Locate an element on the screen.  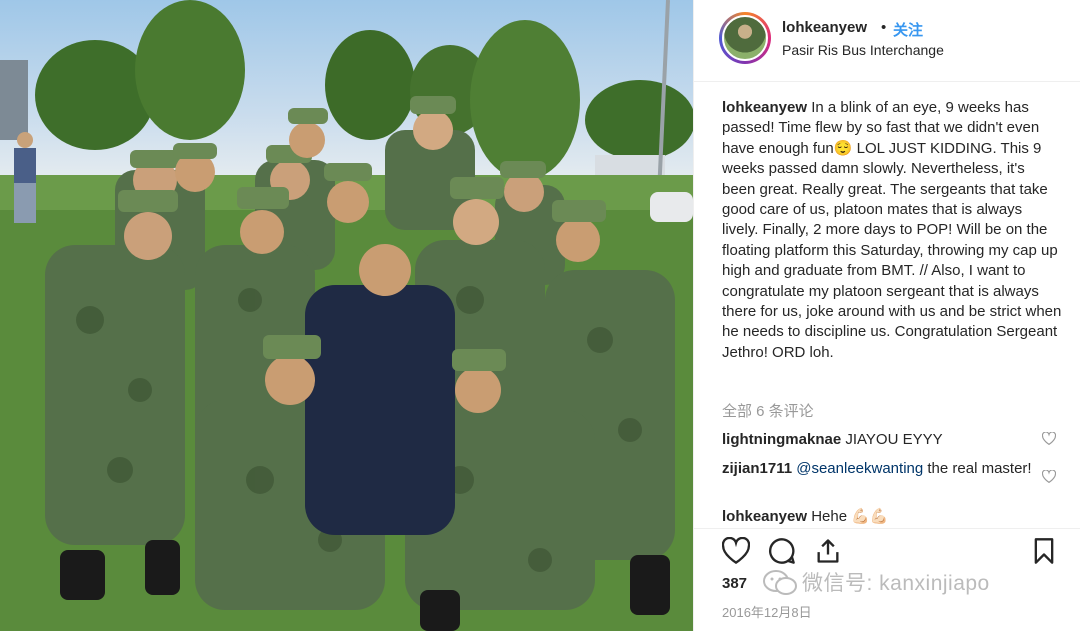
comment-text: JIAYOU EYYY is located at coordinates (894, 439).